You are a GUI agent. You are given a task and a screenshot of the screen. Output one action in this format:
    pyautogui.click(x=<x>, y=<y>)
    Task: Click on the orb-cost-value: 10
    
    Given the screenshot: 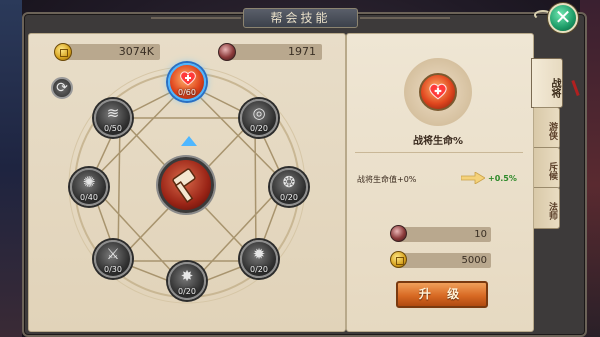 What is the action you would take?
    pyautogui.click(x=480, y=234)
    